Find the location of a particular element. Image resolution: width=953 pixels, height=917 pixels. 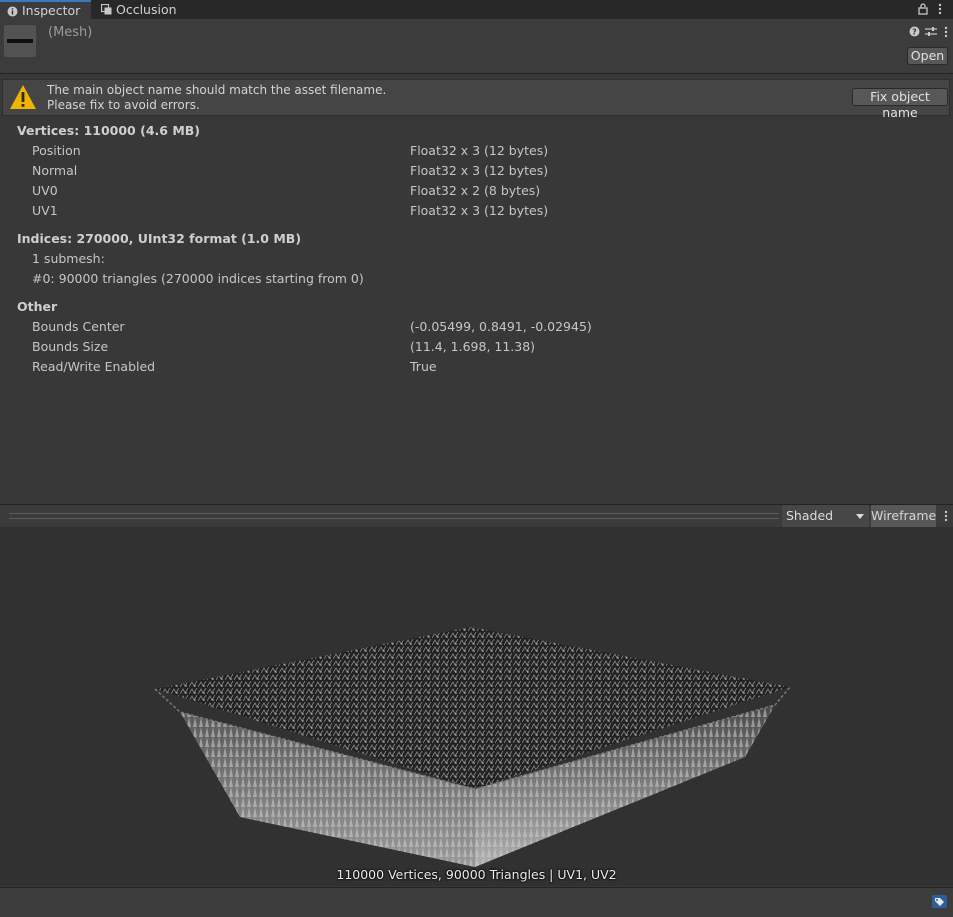

indices-heading: Indices: 270000, UInt32 format (1.0 MB) is located at coordinates (159, 238).